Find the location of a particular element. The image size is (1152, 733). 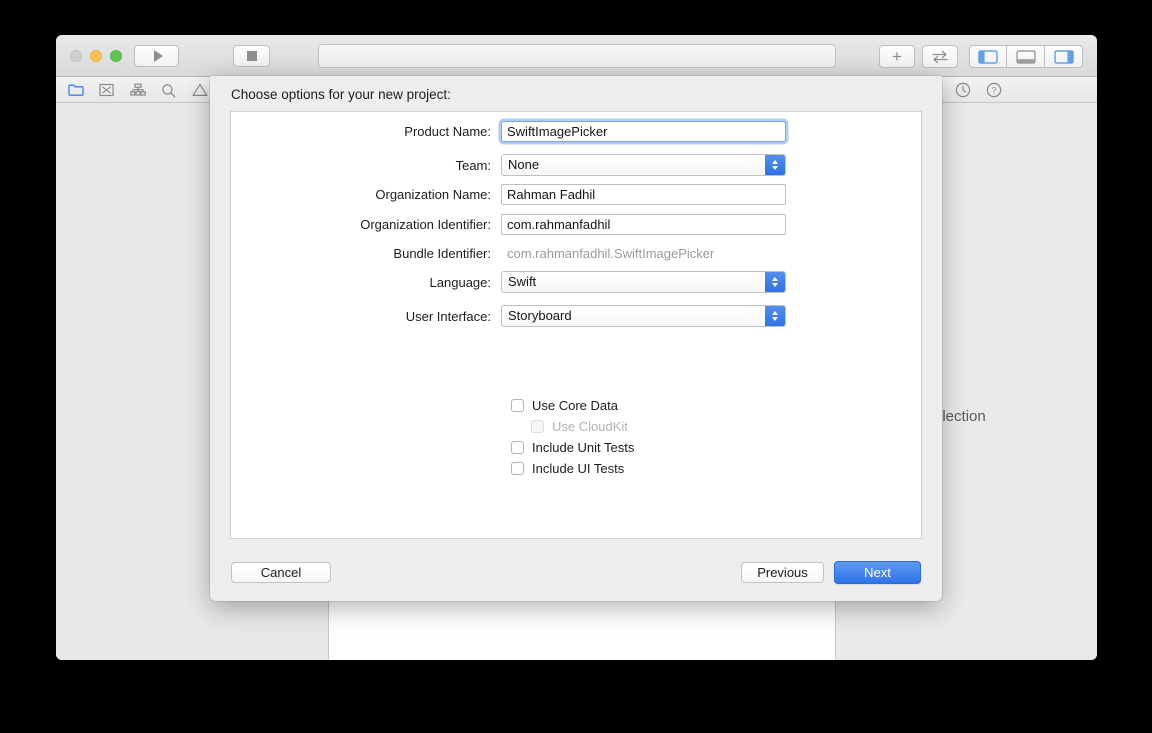

minimize-window-button is located at coordinates (96, 56).